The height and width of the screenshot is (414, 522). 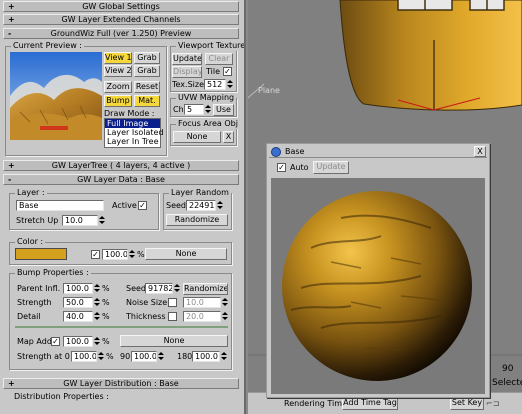 What do you see at coordinates (228, 137) in the screenshot?
I see `focus-area-clear-button: X` at bounding box center [228, 137].